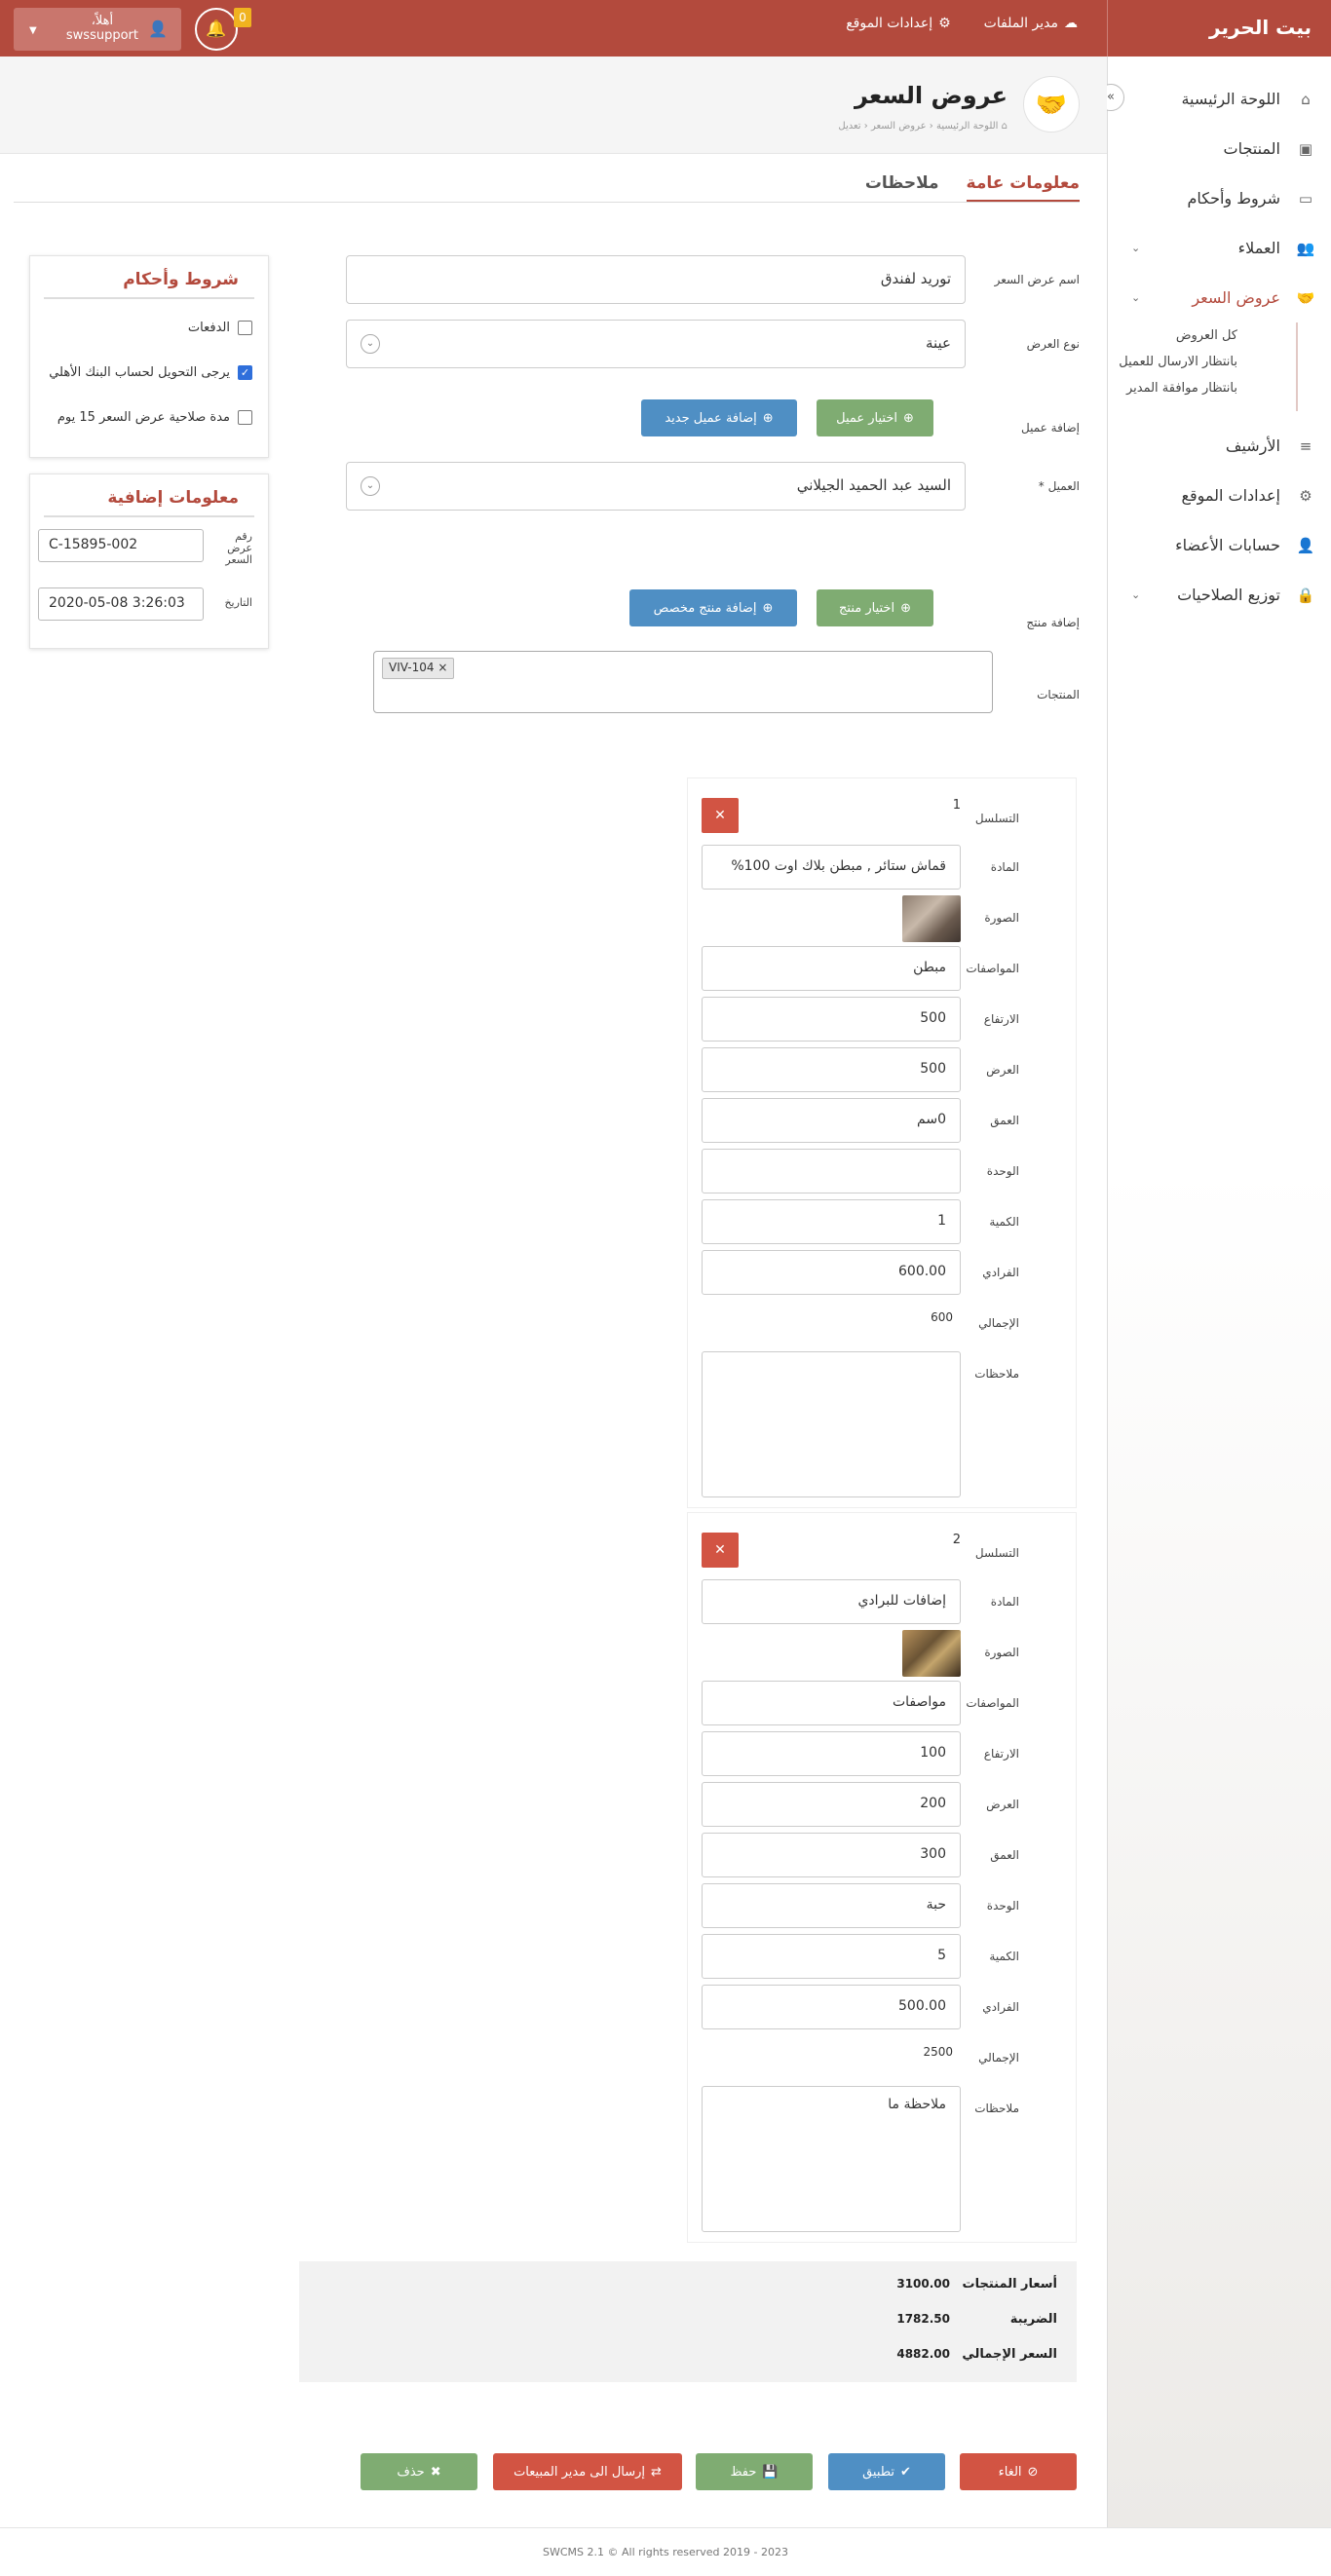 This screenshot has height=2576, width=1331. What do you see at coordinates (1010, 2354) in the screenshot?
I see `grand-total-label: السعر الإجمالي` at bounding box center [1010, 2354].